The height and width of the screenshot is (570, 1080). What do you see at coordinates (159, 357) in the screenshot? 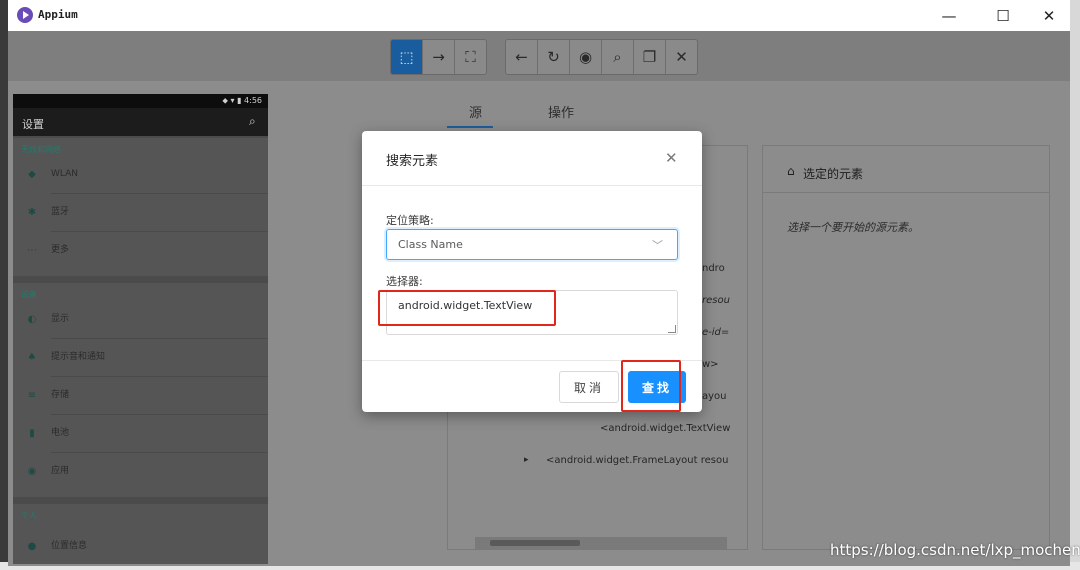
I see `device-item-label: 提示音和通知` at bounding box center [159, 357].